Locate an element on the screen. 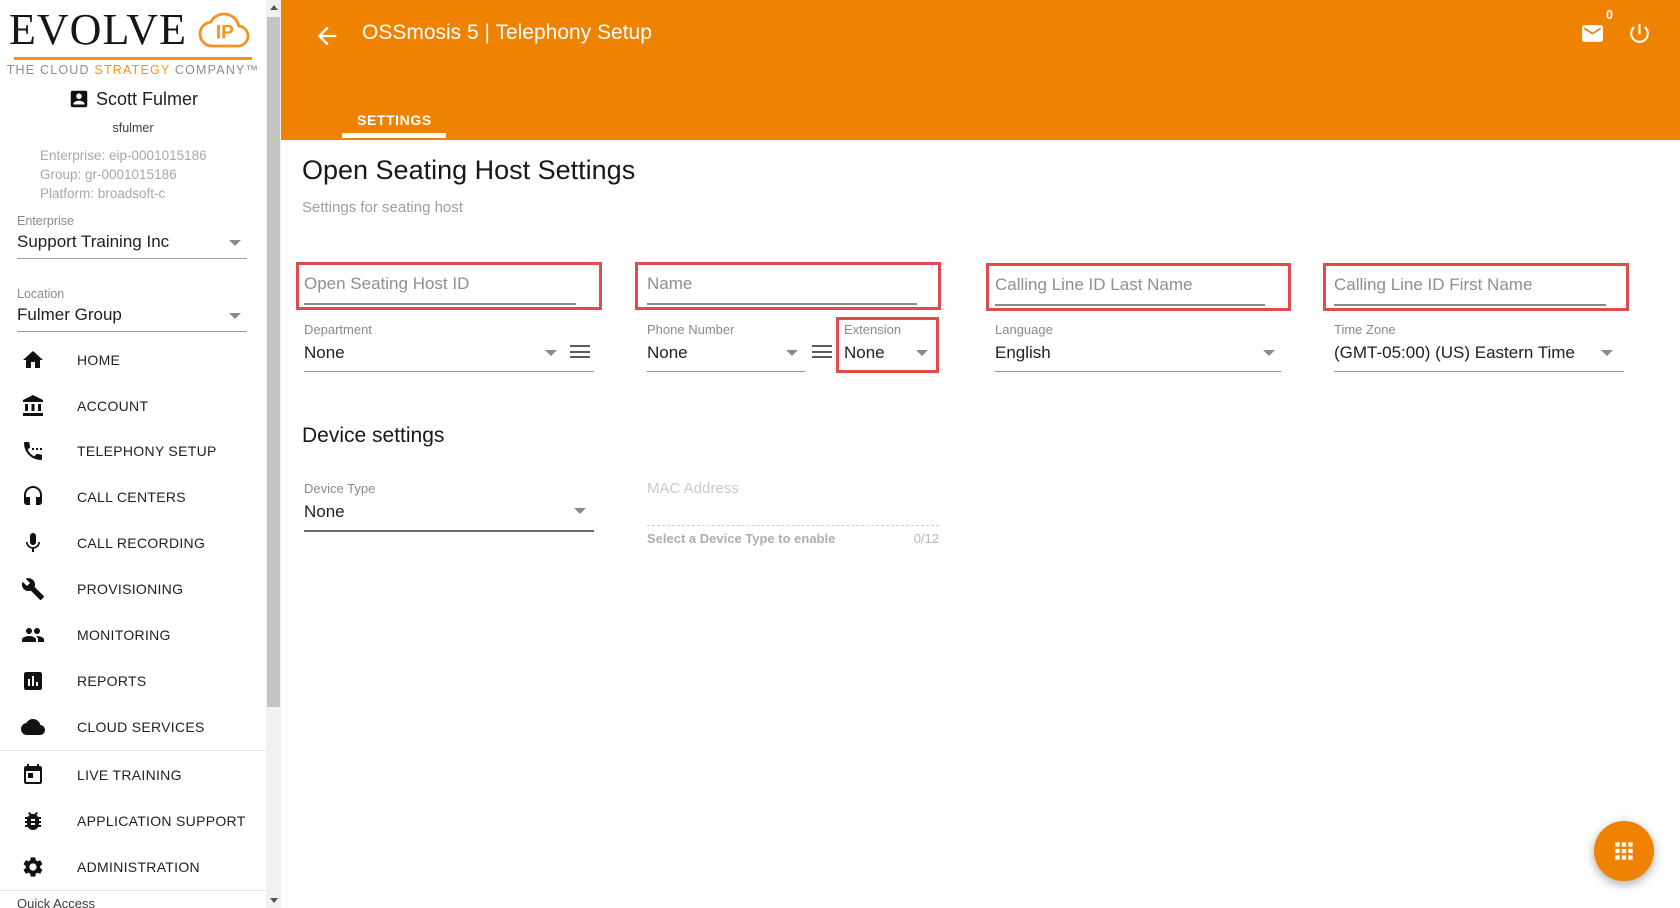  sidebar-item-cloud-services: CLOUD SERVICES is located at coordinates (133, 727).